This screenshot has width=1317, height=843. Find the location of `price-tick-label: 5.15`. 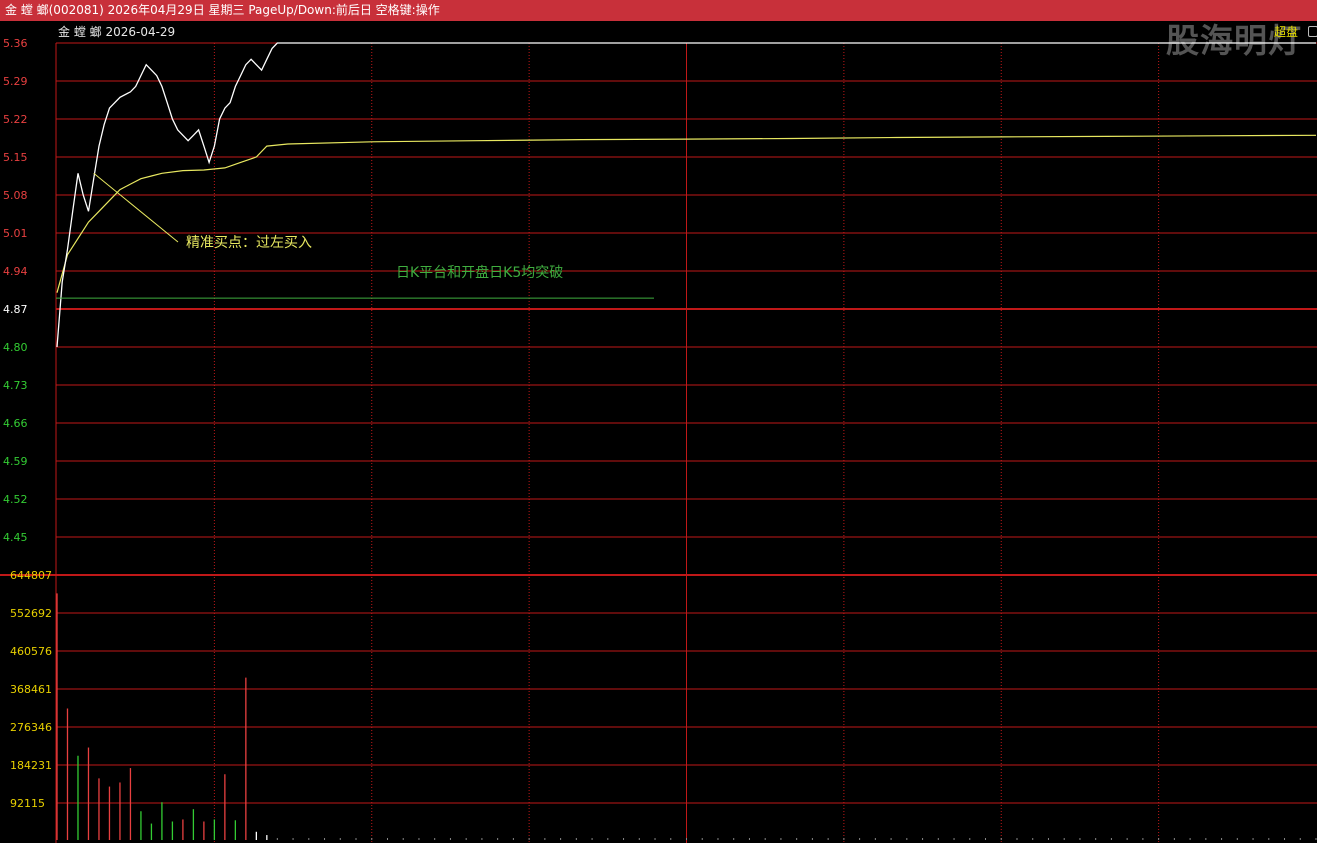

price-tick-label: 5.15 is located at coordinates (15, 157).